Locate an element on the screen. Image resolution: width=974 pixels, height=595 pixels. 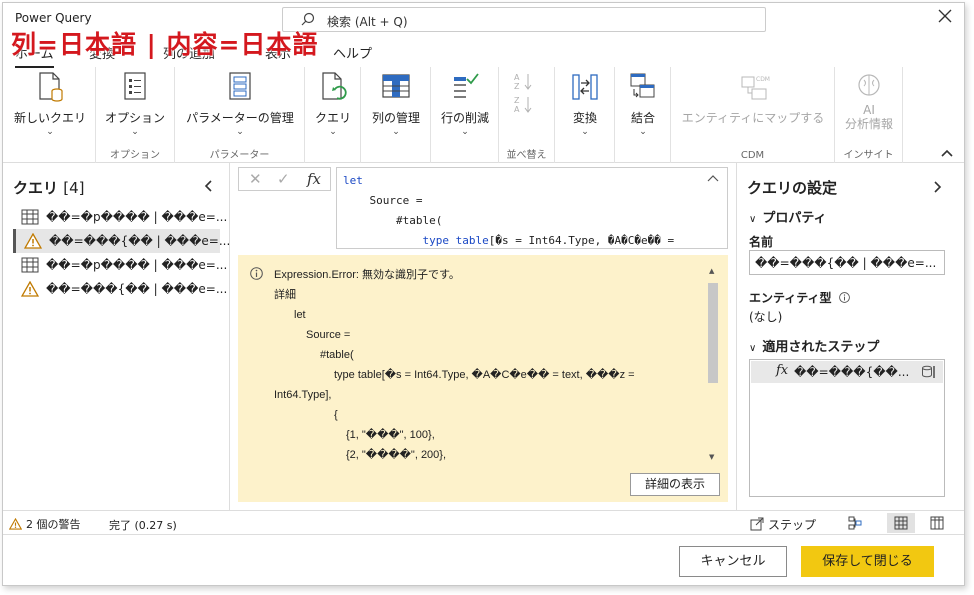
search-box: 検索 (Alt + Q) is located at coordinates (524, 19).